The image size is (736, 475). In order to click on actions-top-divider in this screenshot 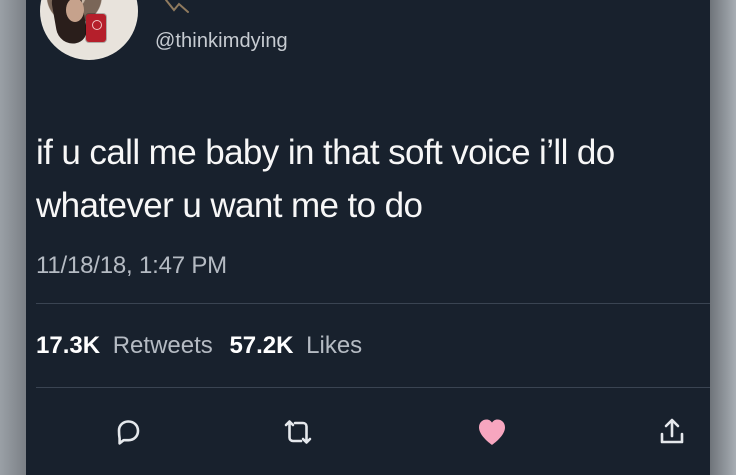, I will do `click(373, 387)`.